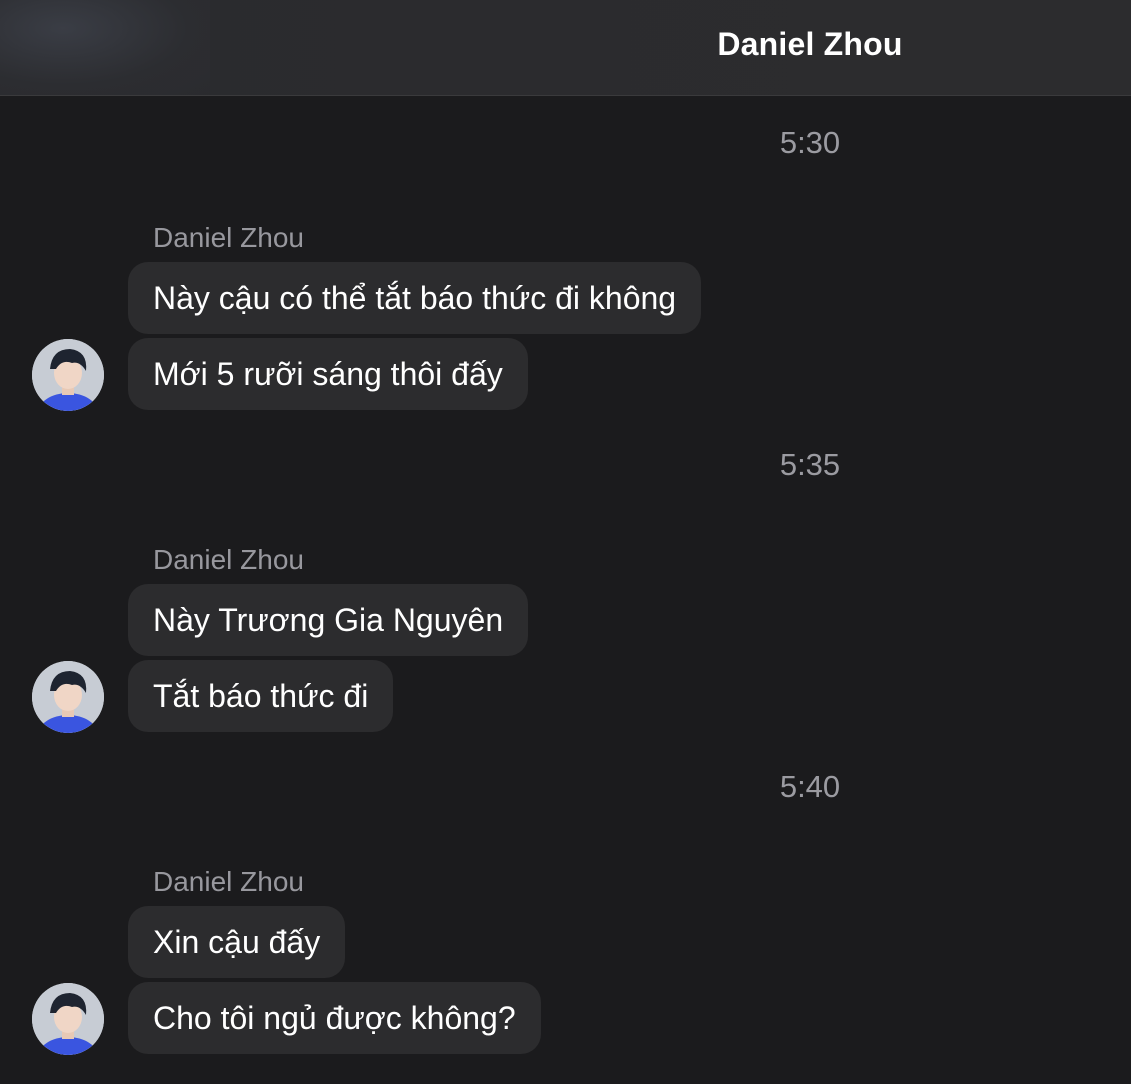 The height and width of the screenshot is (1084, 1131). What do you see at coordinates (334, 1018) in the screenshot?
I see `message-bubble: Cho tôi ngủ được không?` at bounding box center [334, 1018].